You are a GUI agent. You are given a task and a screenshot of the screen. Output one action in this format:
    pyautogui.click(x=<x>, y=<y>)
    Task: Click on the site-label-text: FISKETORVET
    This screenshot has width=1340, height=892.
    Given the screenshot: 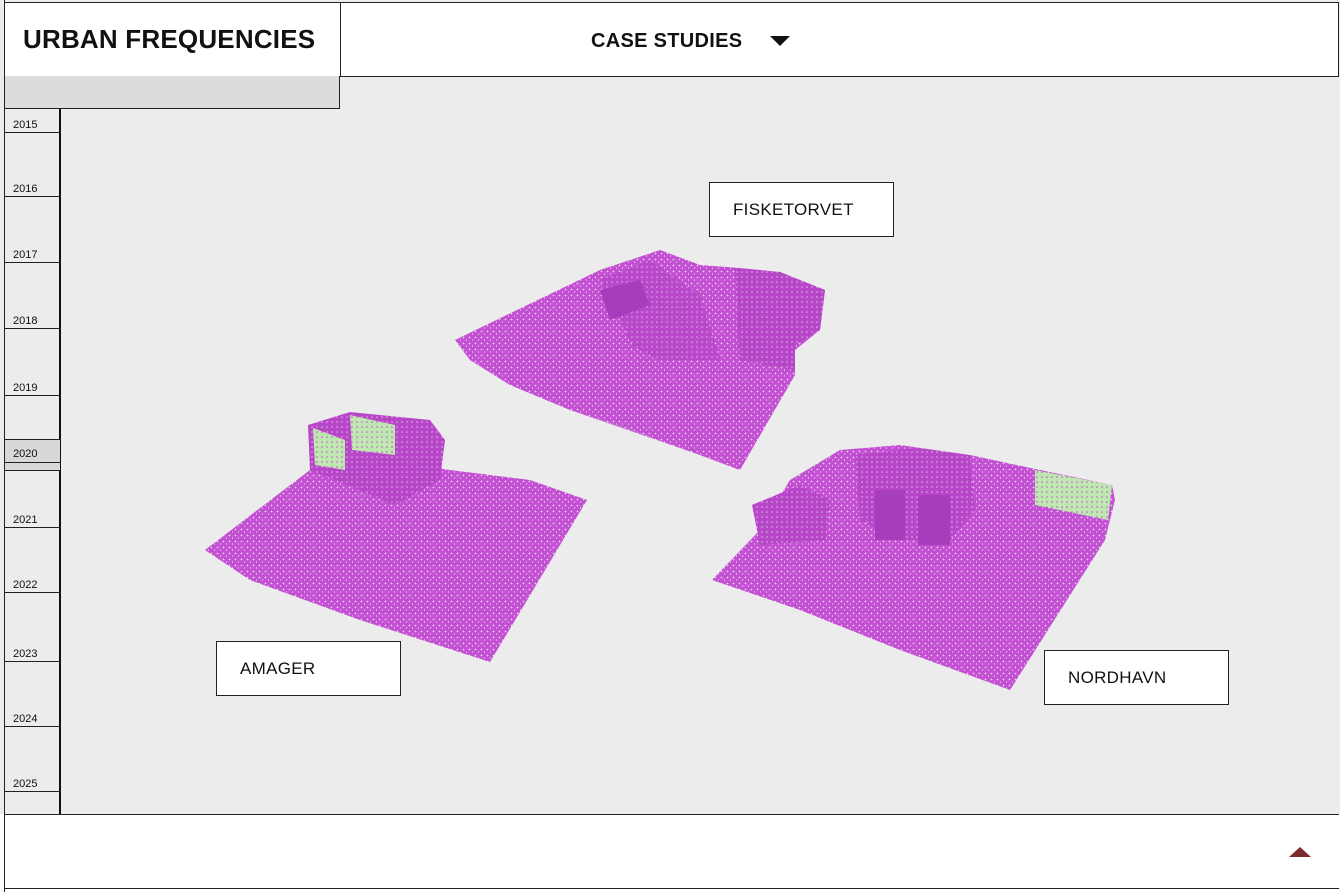 What is the action you would take?
    pyautogui.click(x=793, y=209)
    